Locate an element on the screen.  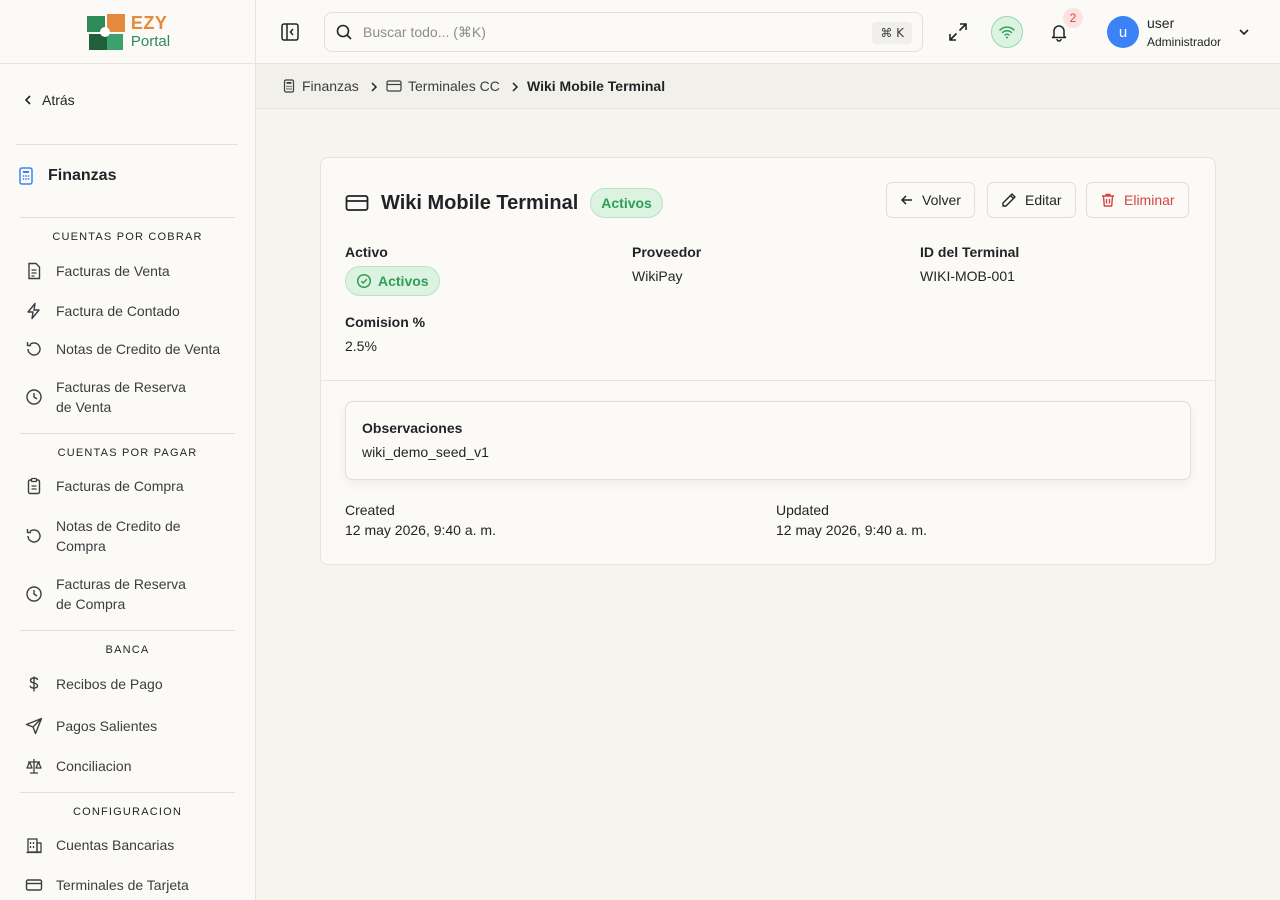
notification-count-badge: 2 is located at coordinates (1073, 18).